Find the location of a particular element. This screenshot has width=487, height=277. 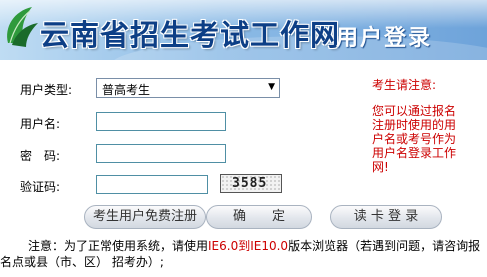

footer-line-2: 名点或县（市、区） 招考办）; is located at coordinates (82, 262).